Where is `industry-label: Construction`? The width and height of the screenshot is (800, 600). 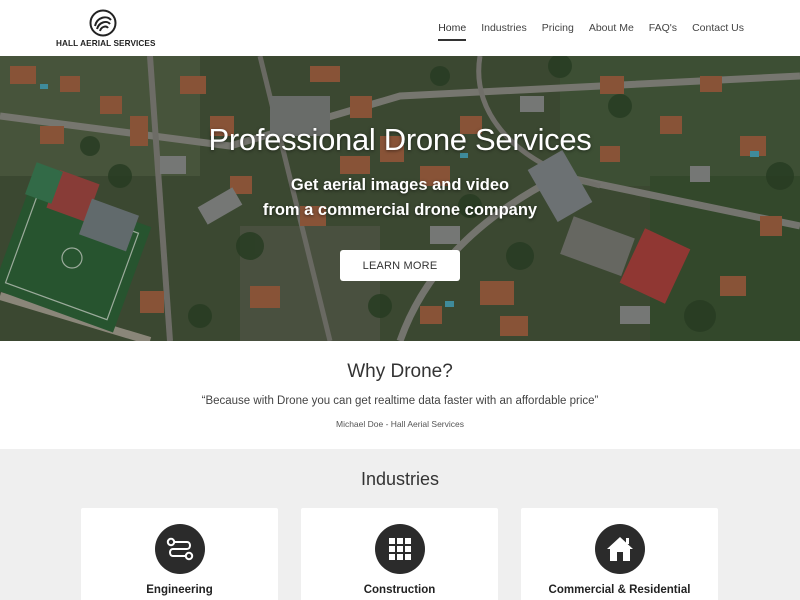
industry-label: Construction is located at coordinates (399, 590).